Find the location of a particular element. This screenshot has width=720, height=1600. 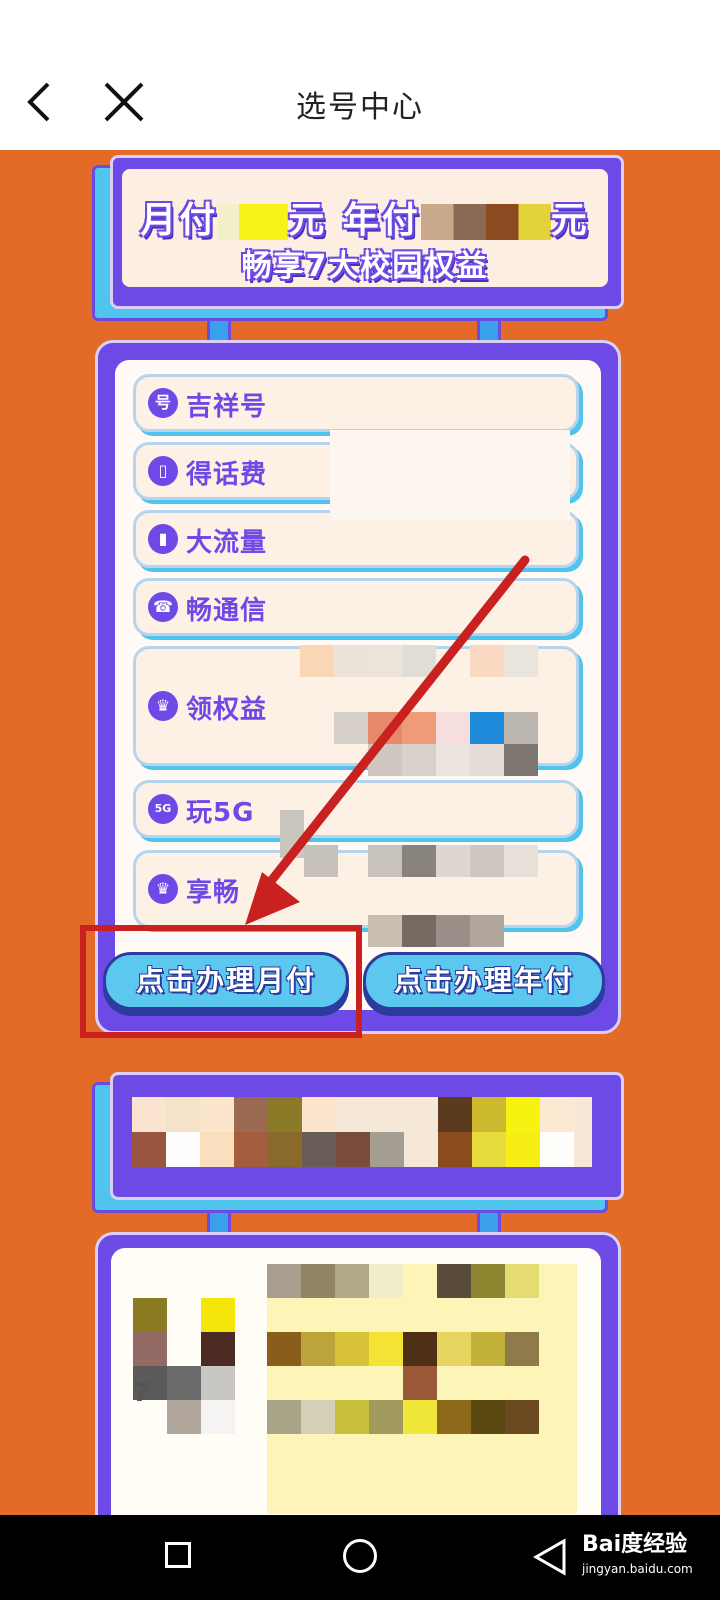

annotation-arrow-icon is located at coordinates (387, 740).